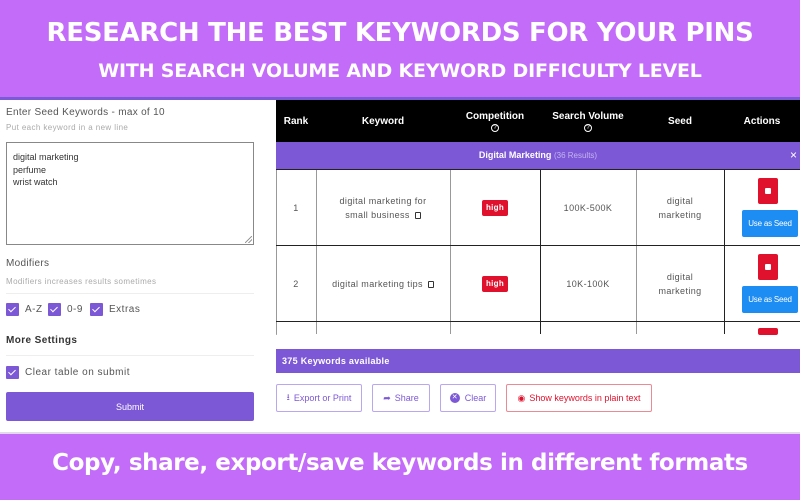  What do you see at coordinates (401, 398) in the screenshot?
I see `share-button: ➦ Share` at bounding box center [401, 398].